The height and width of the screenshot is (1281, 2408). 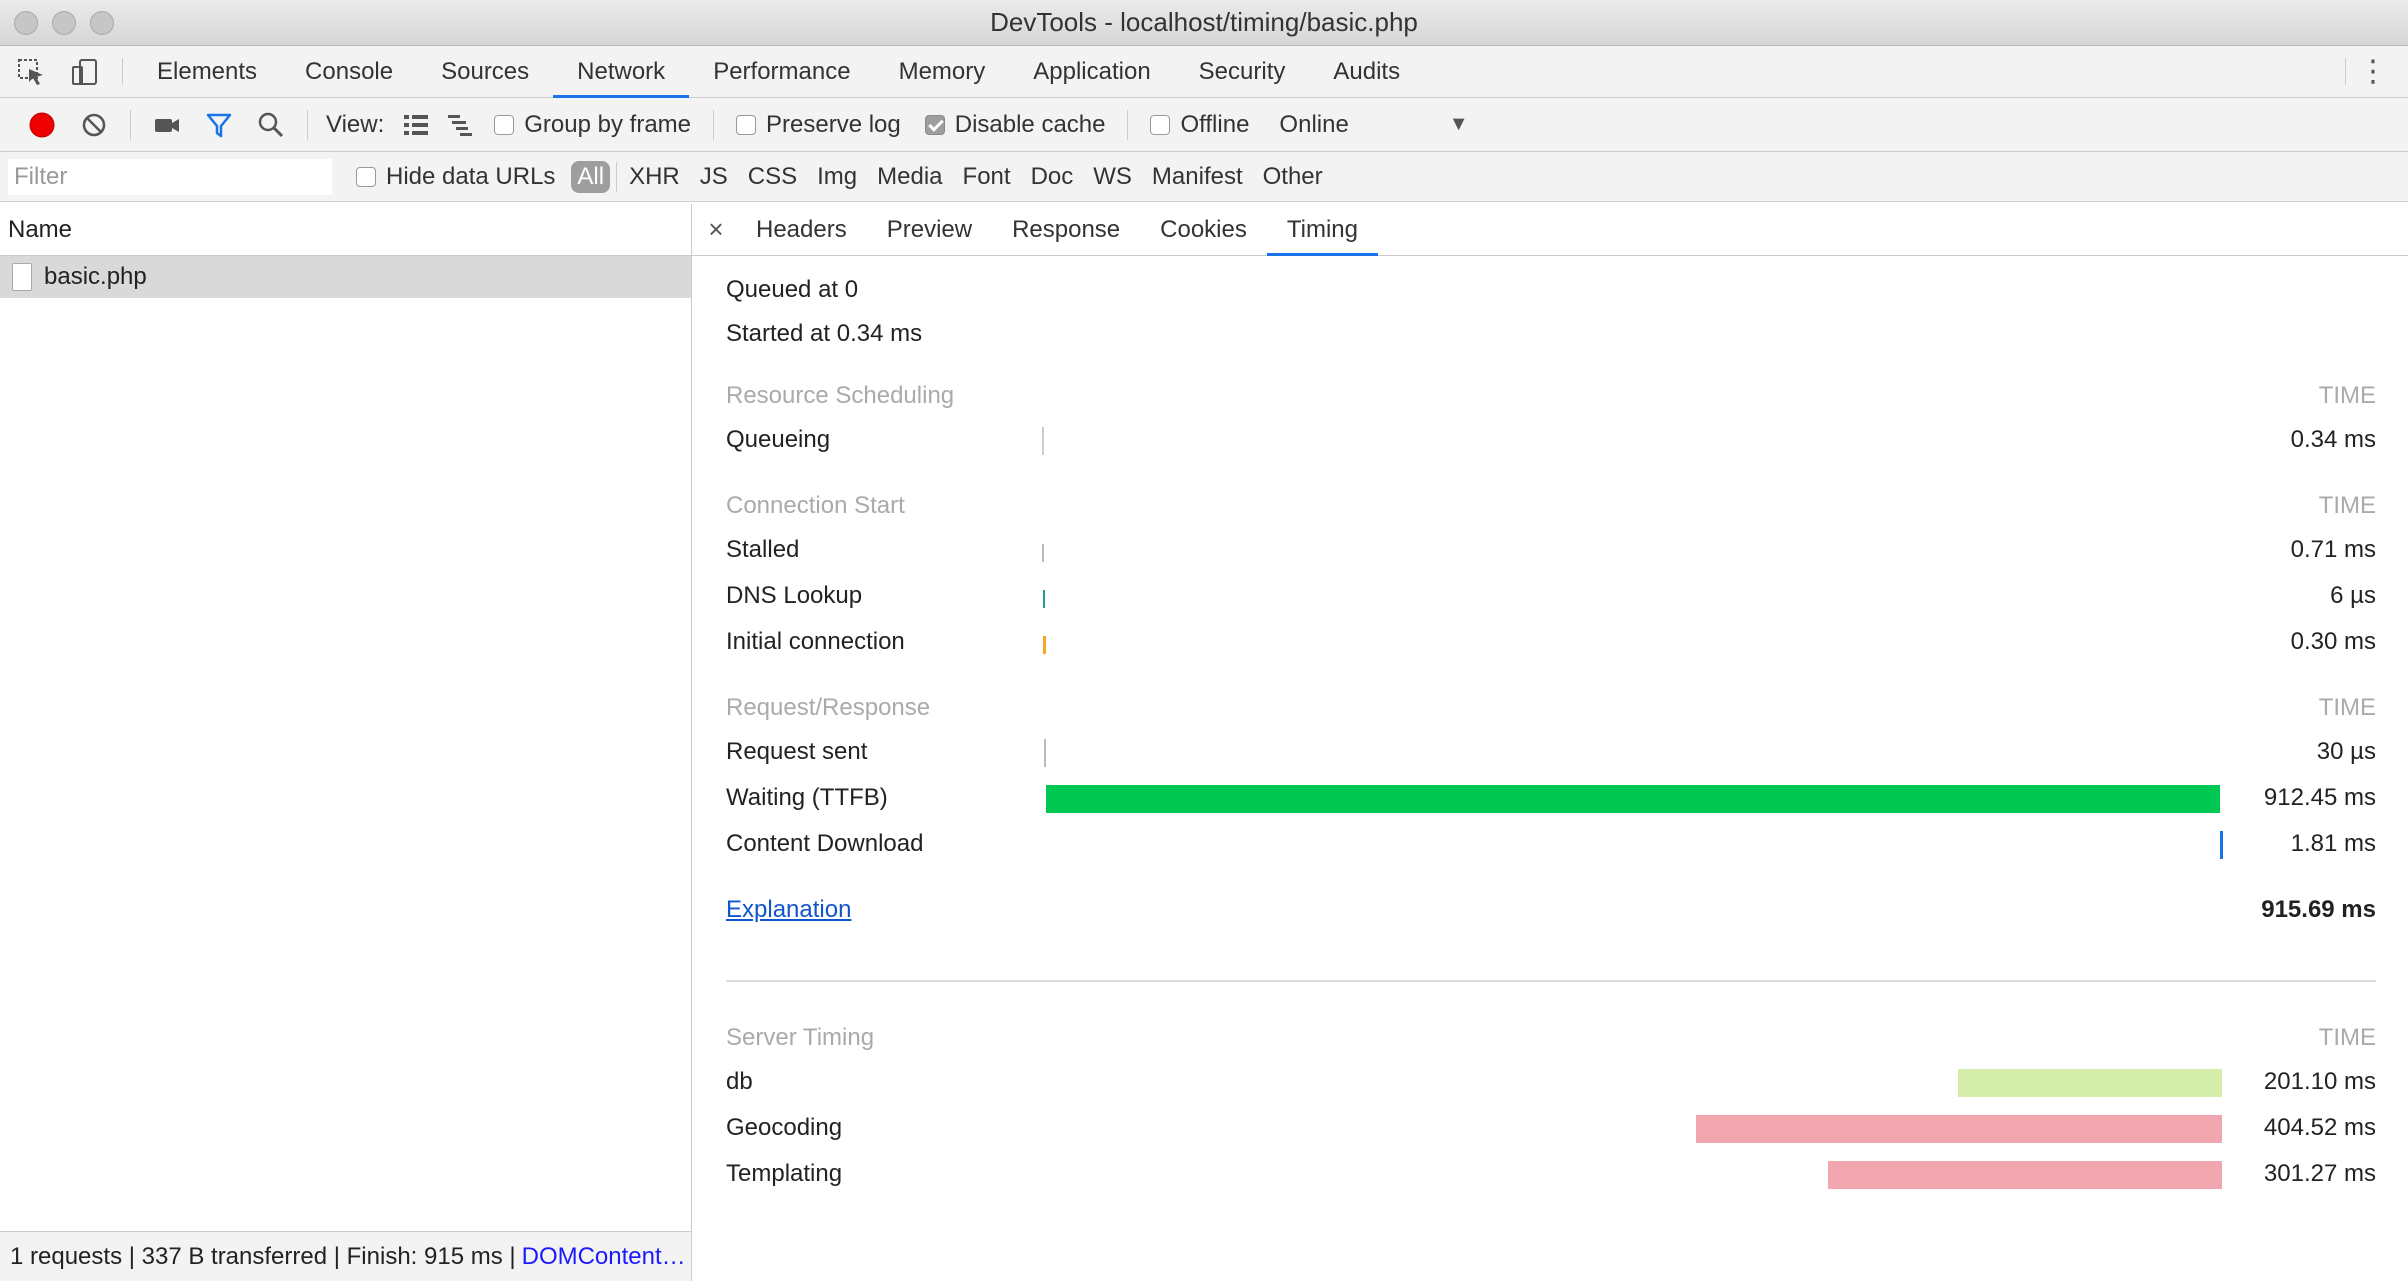 I want to click on filter-type-ws: WS, so click(x=1112, y=177).